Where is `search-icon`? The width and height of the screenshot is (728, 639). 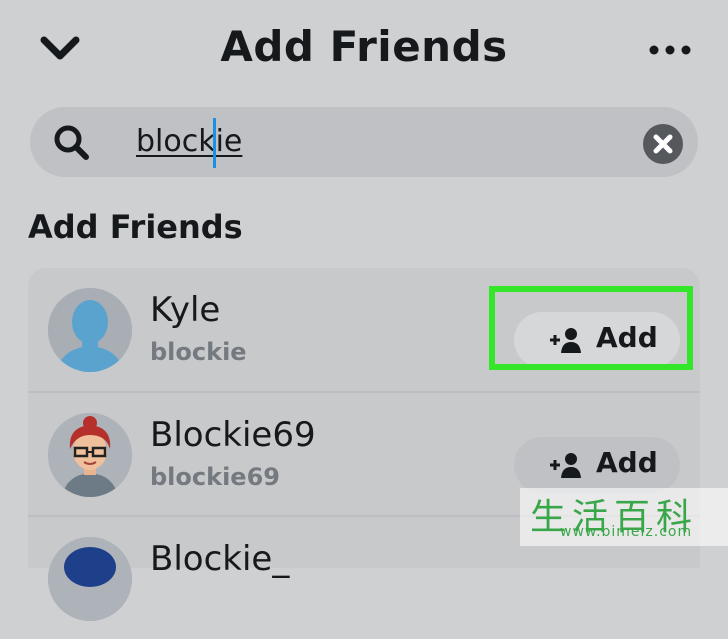
search-icon is located at coordinates (71, 142).